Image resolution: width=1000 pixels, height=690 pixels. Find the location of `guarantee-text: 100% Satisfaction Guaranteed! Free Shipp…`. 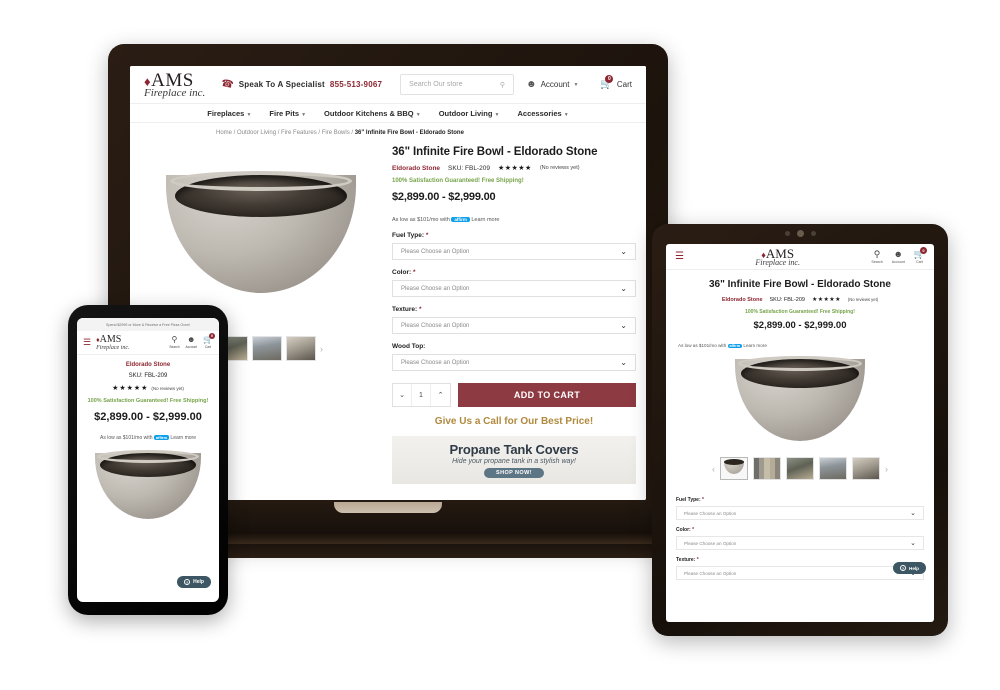

guarantee-text: 100% Satisfaction Guaranteed! Free Shipp… is located at coordinates (148, 401).